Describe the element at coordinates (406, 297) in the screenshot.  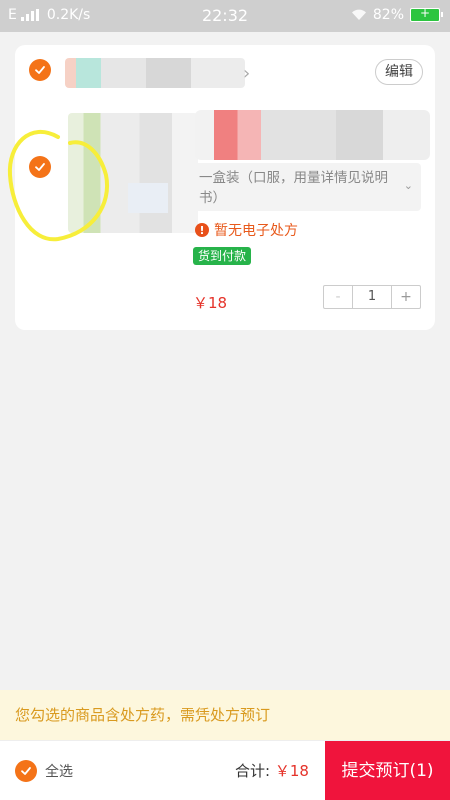
I see `increment-button: +` at that location.